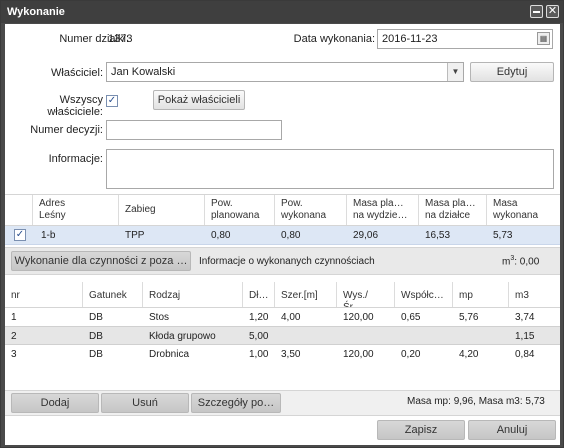 This screenshot has width=564, height=448. Describe the element at coordinates (159, 317) in the screenshot. I see `cell-type: Stos` at that location.